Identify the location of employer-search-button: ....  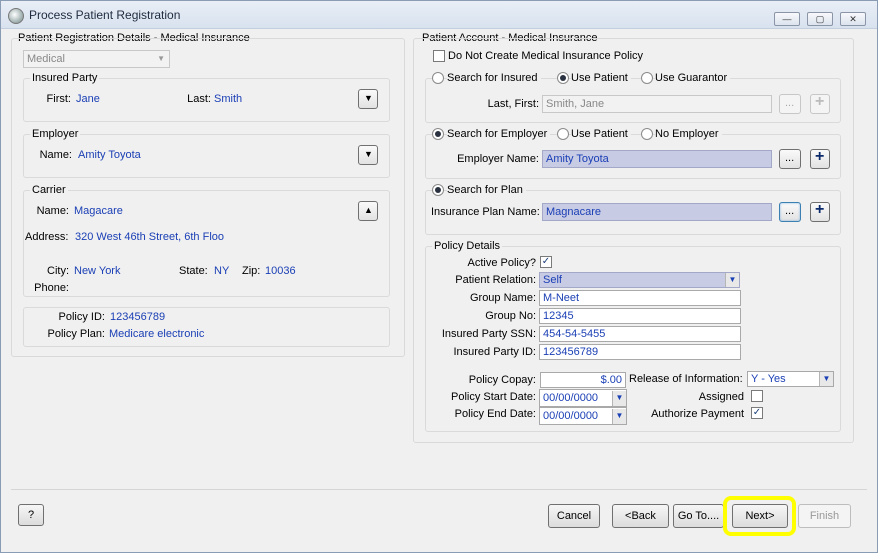
(790, 159).